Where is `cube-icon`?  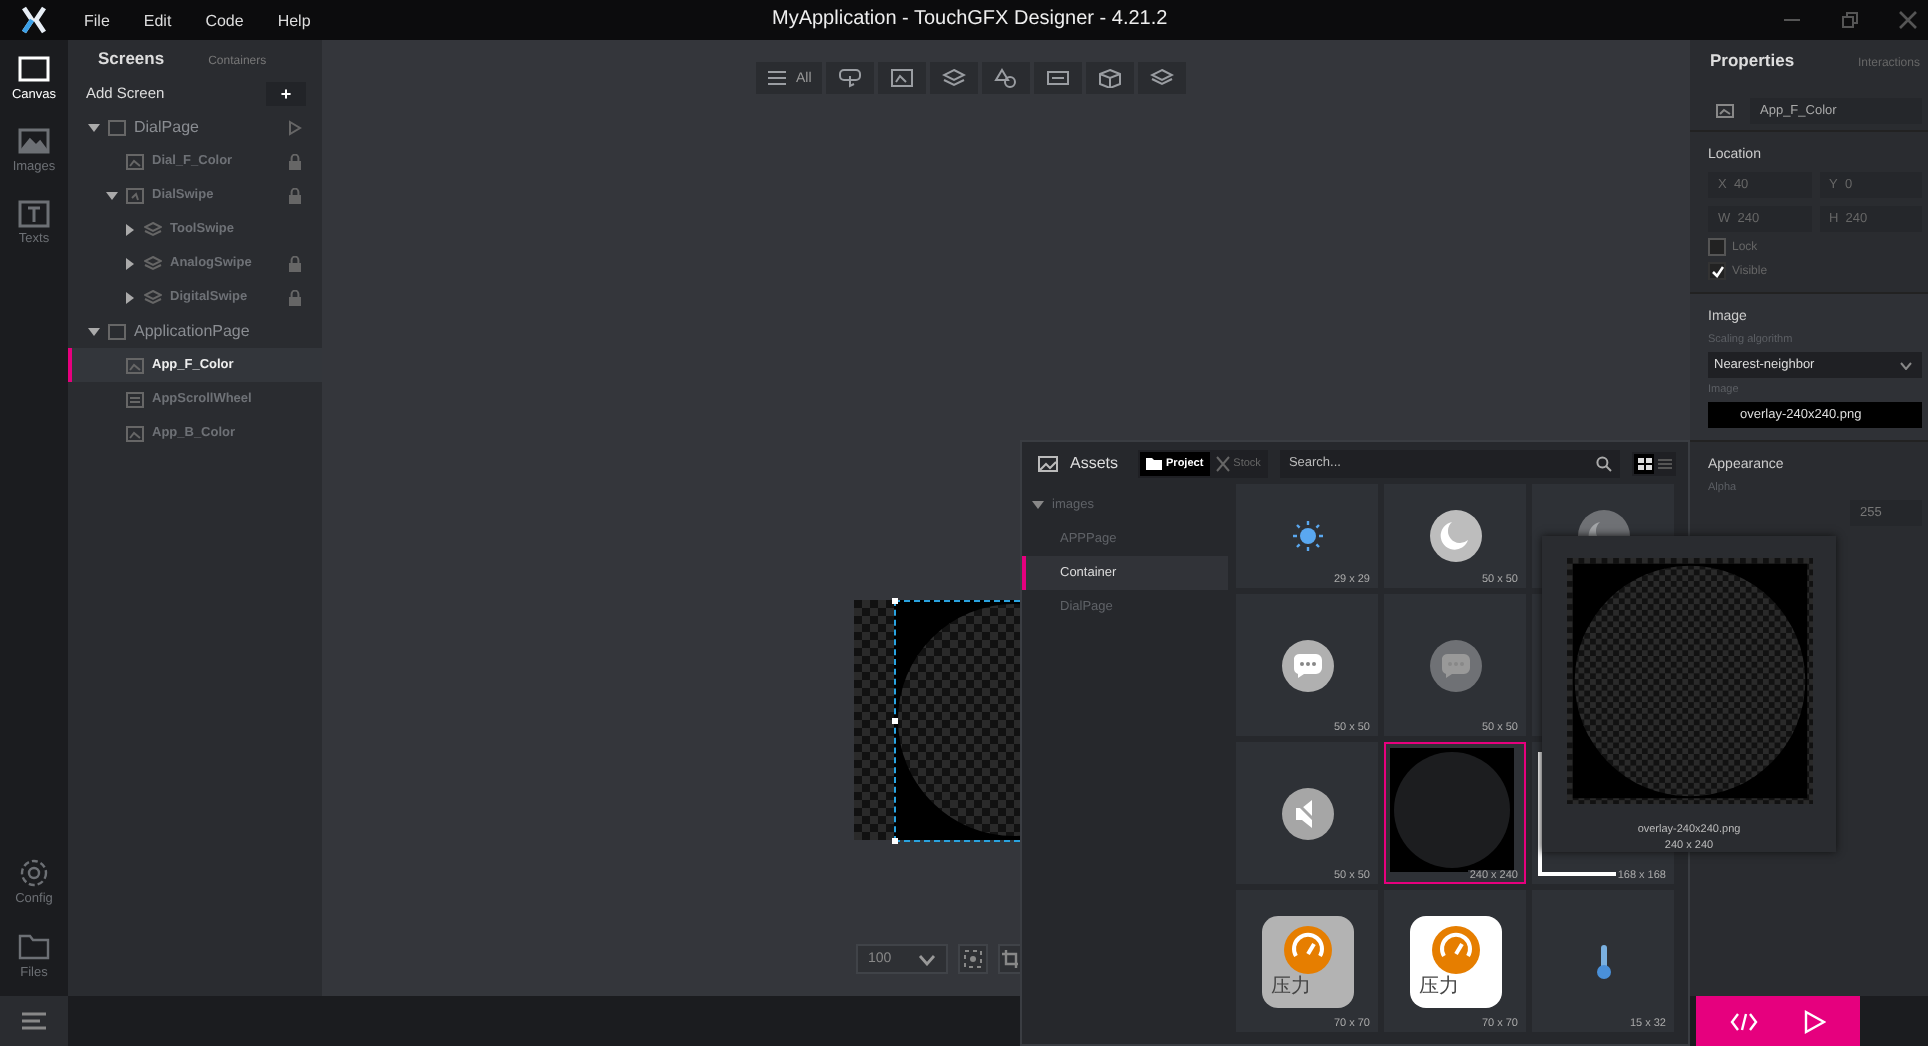 cube-icon is located at coordinates (1109, 78).